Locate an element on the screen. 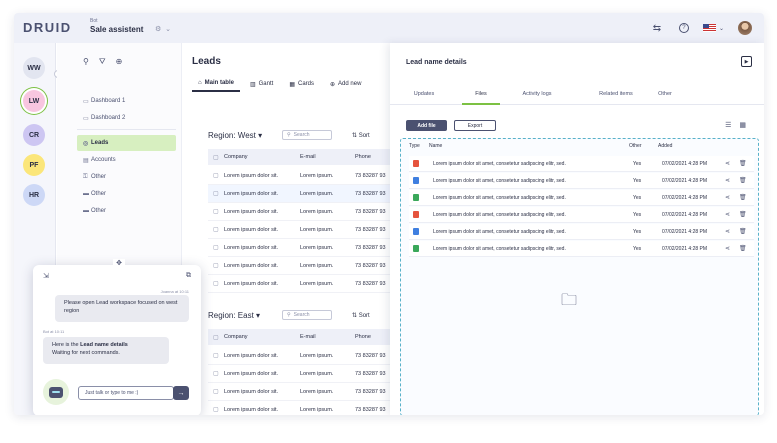  workspace-avatar-ww: WW is located at coordinates (34, 68).